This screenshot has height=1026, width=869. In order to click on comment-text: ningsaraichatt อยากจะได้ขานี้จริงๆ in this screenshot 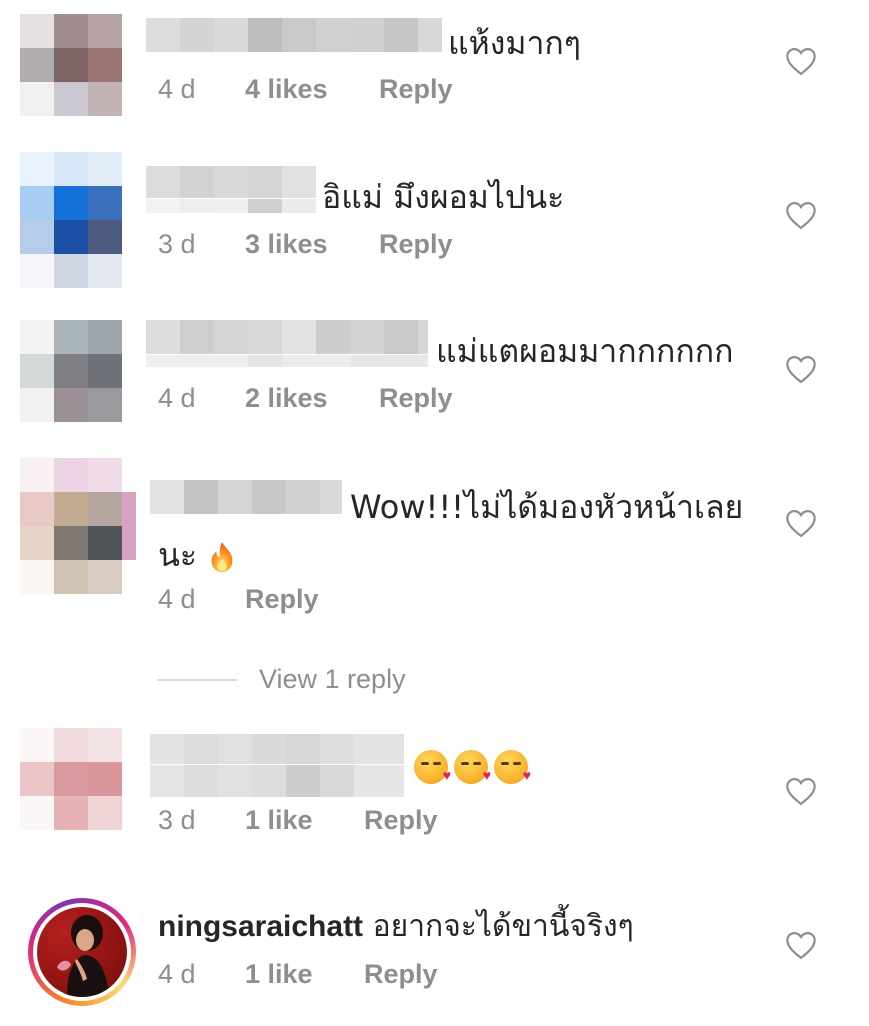, I will do `click(396, 926)`.